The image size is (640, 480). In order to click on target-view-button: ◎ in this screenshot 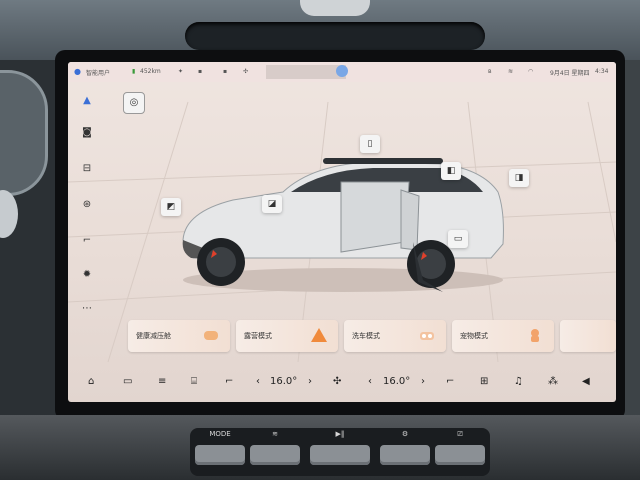, I will do `click(134, 103)`.